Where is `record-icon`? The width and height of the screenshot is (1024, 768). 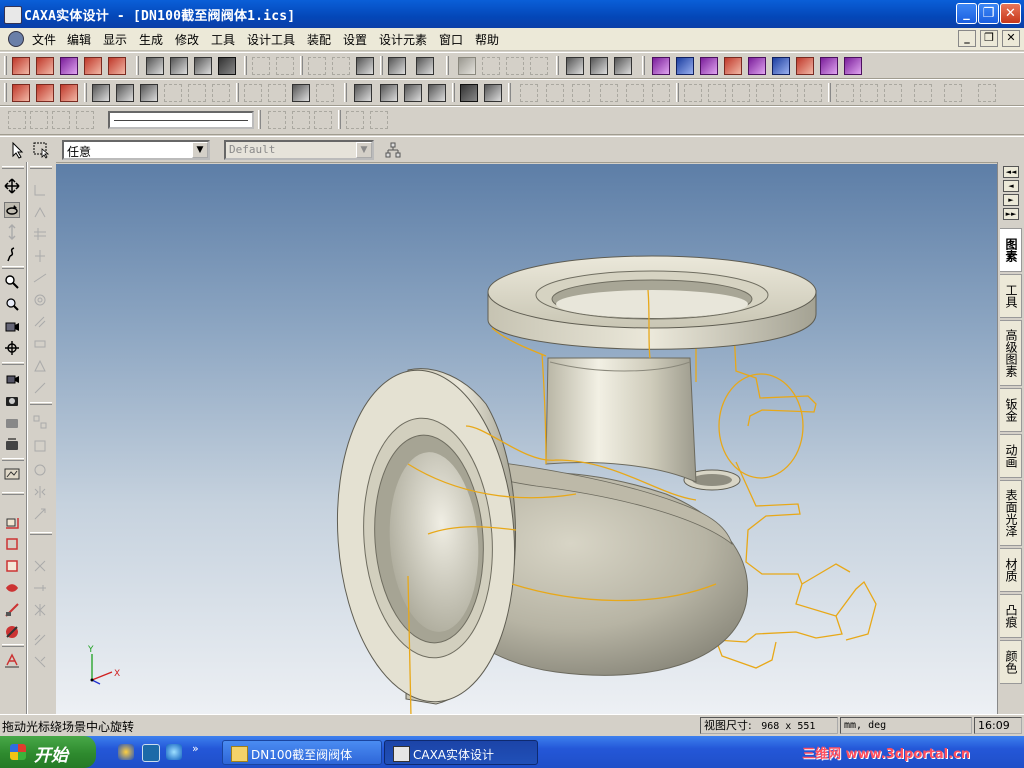 record-icon is located at coordinates (17, 120).